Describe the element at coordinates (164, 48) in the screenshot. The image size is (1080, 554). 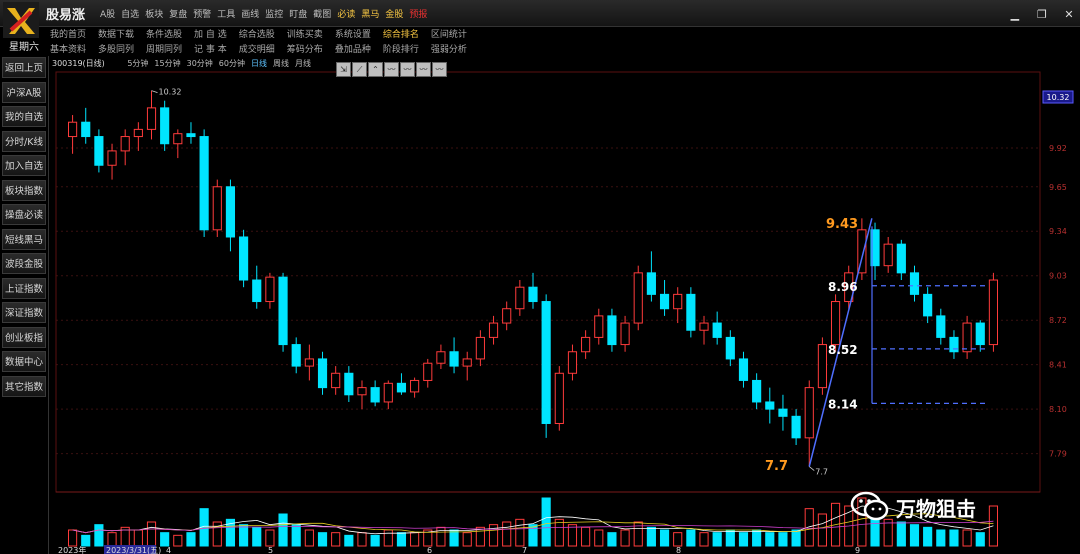
I see `nav-item: 周期同列` at that location.